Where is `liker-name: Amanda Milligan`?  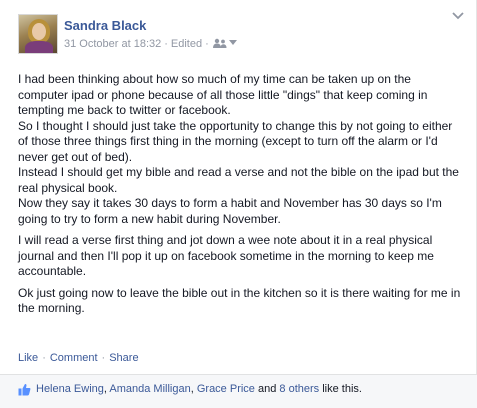 liker-name: Amanda Milligan is located at coordinates (149, 389).